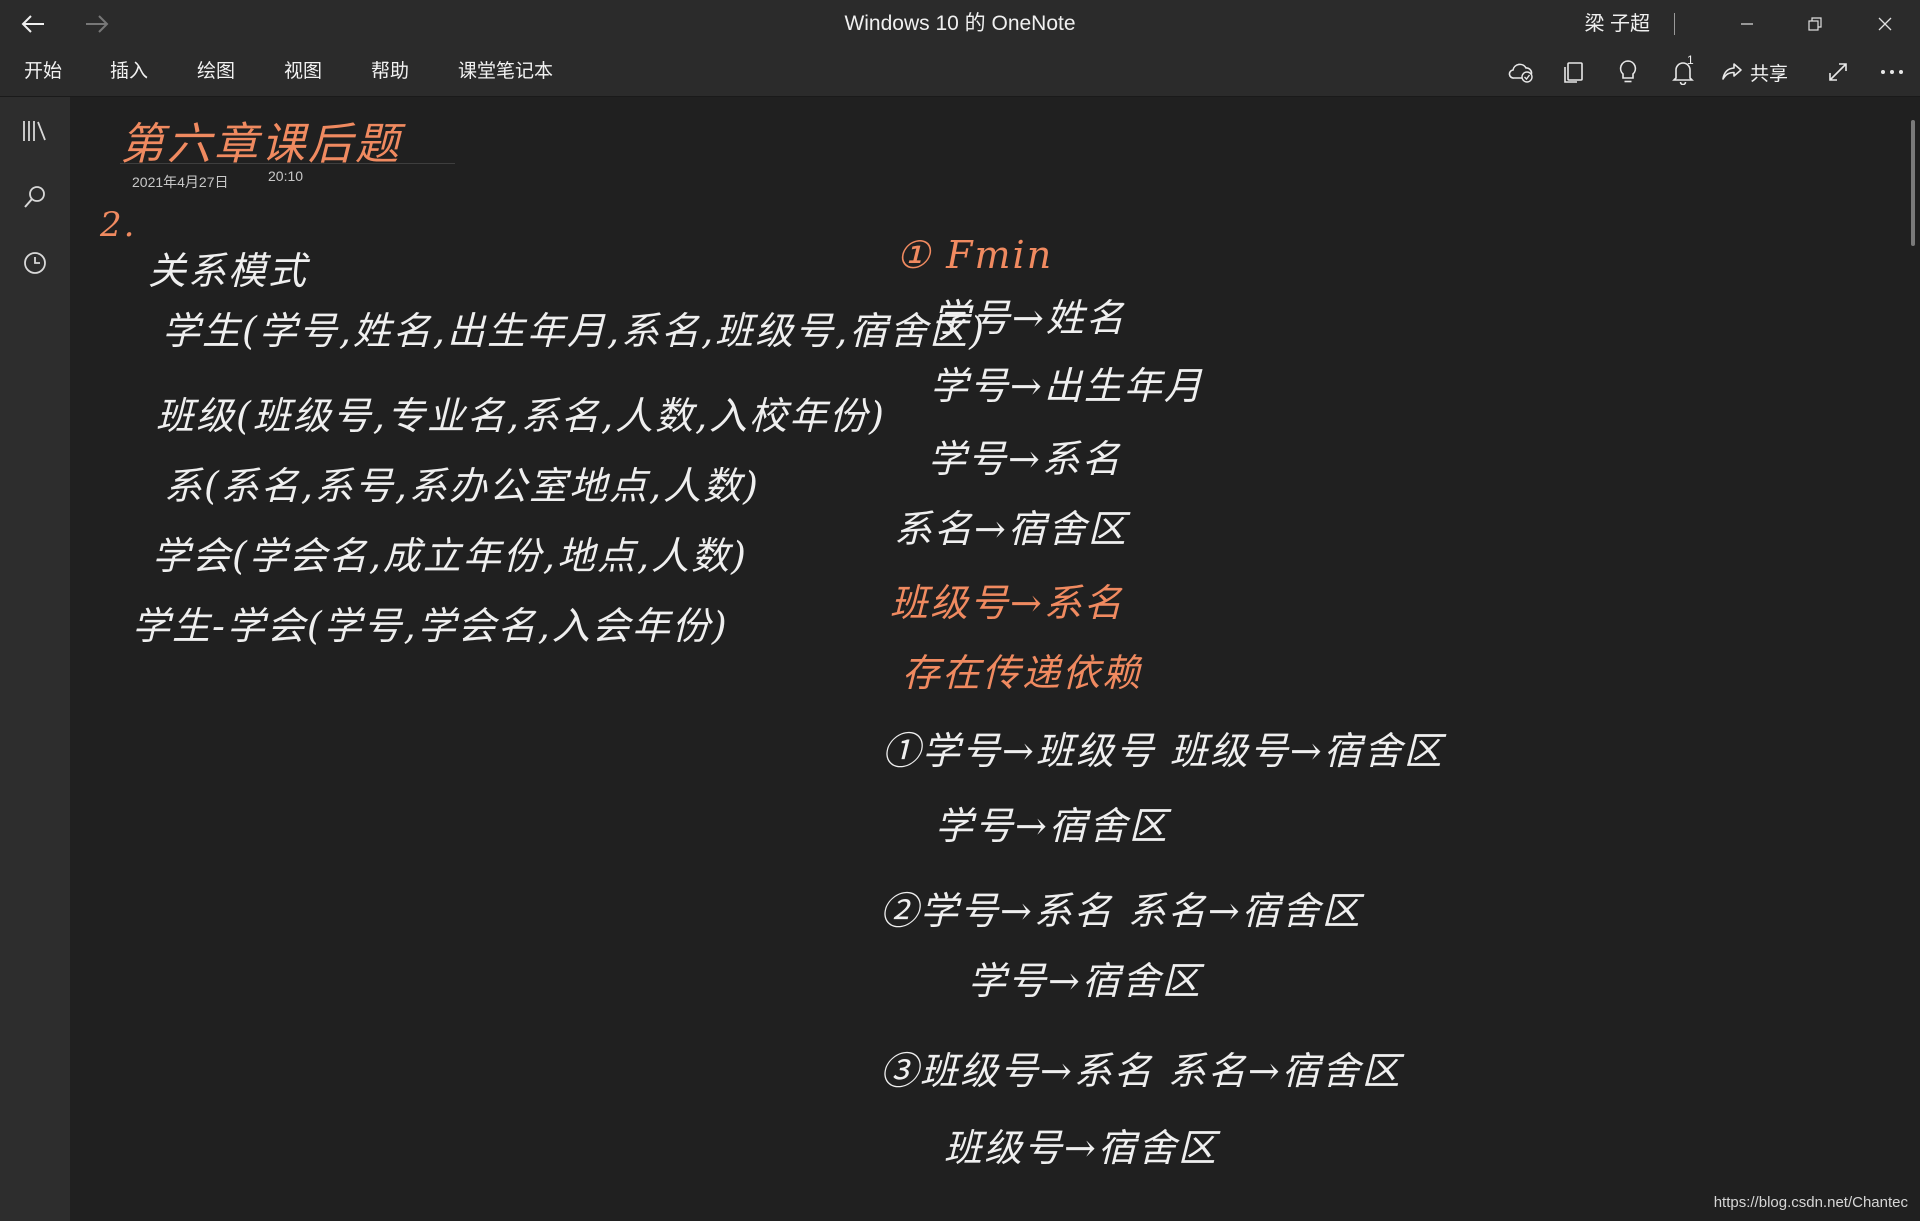 This screenshot has height=1221, width=1920. Describe the element at coordinates (228, 267) in the screenshot. I see `ink-line: 关系模式` at that location.